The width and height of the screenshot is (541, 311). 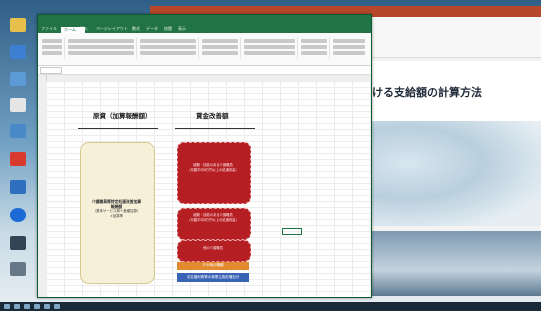 What do you see at coordinates (182, 29) in the screenshot?
I see `tab-view: 表示` at bounding box center [182, 29].